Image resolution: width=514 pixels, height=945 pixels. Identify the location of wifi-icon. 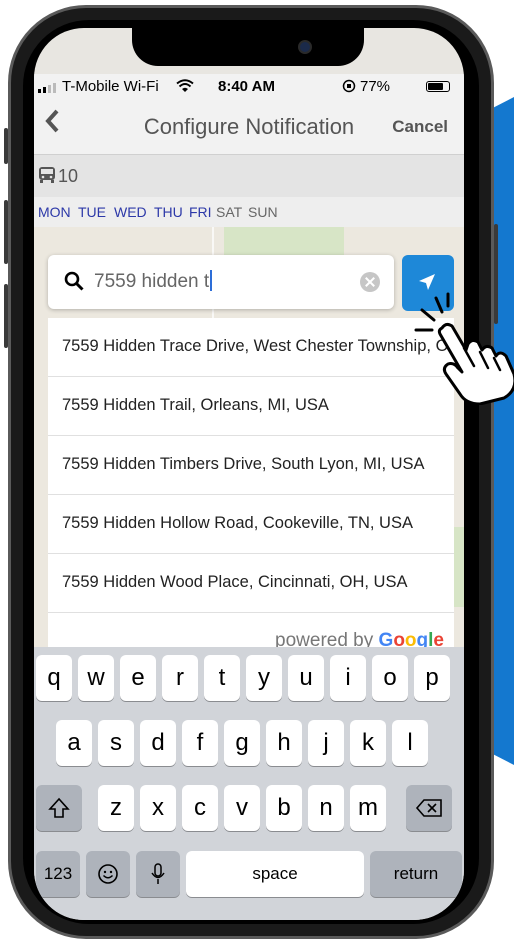
(185, 85).